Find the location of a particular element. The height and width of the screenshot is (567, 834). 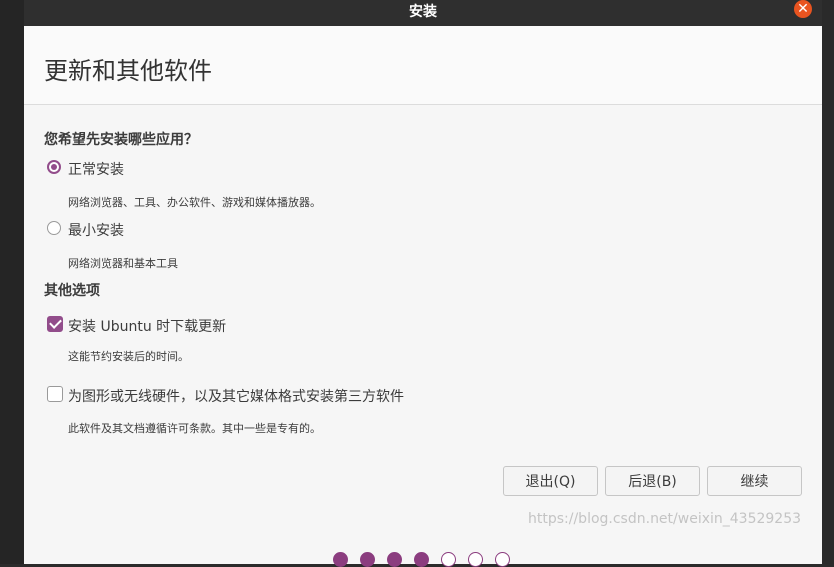

third-party-checkbox is located at coordinates (55, 394).